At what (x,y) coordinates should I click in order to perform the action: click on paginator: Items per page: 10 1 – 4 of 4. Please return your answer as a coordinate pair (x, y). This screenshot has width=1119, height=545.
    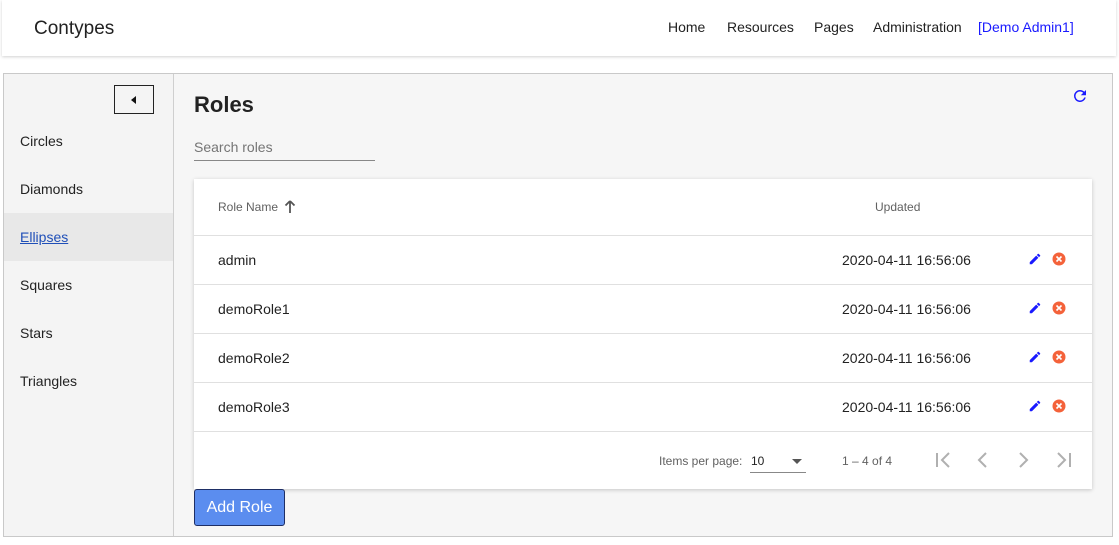
    Looking at the image, I should click on (643, 461).